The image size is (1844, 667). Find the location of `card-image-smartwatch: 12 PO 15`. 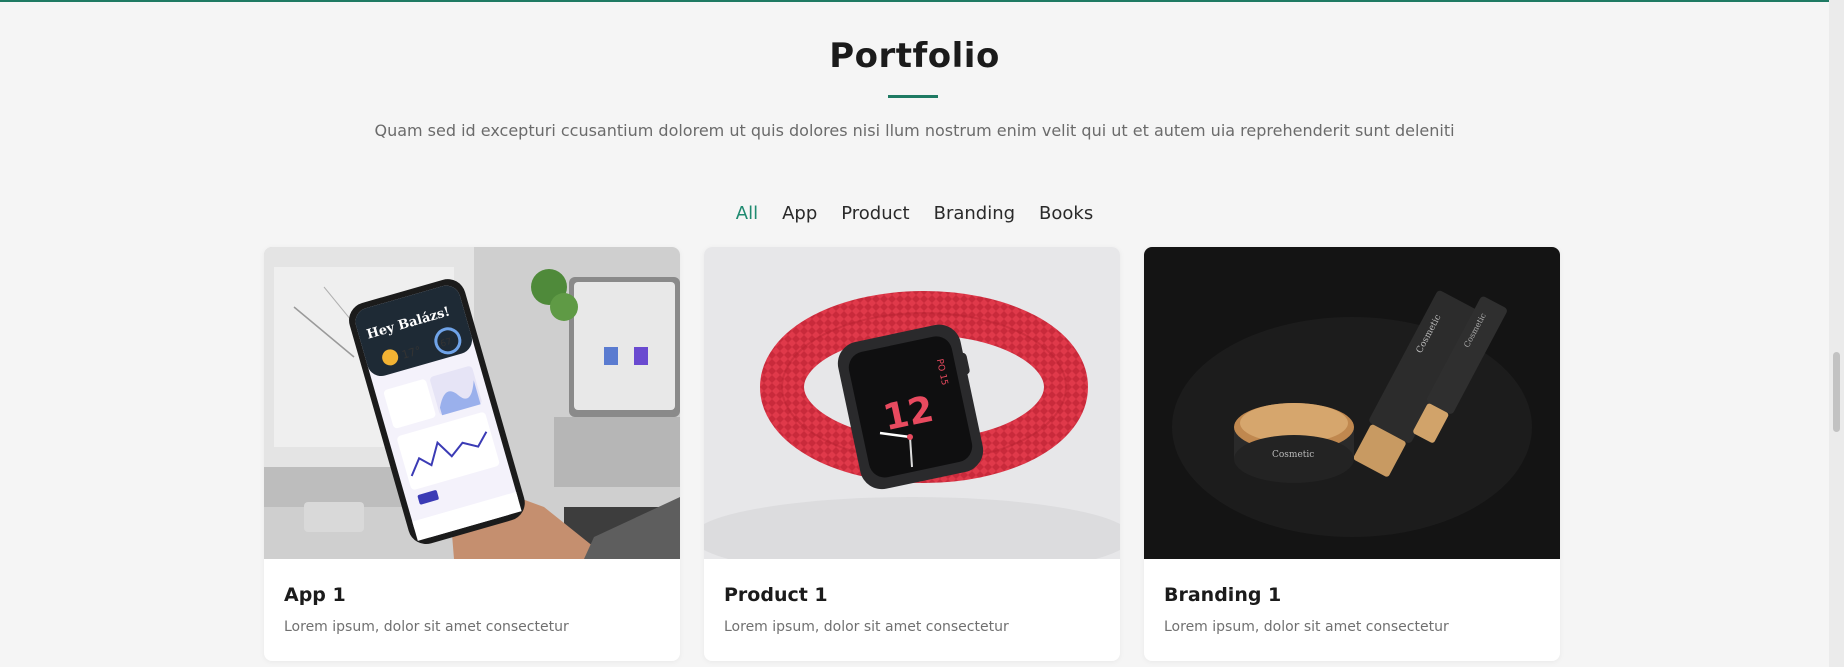

card-image-smartwatch: 12 PO 15 is located at coordinates (912, 403).